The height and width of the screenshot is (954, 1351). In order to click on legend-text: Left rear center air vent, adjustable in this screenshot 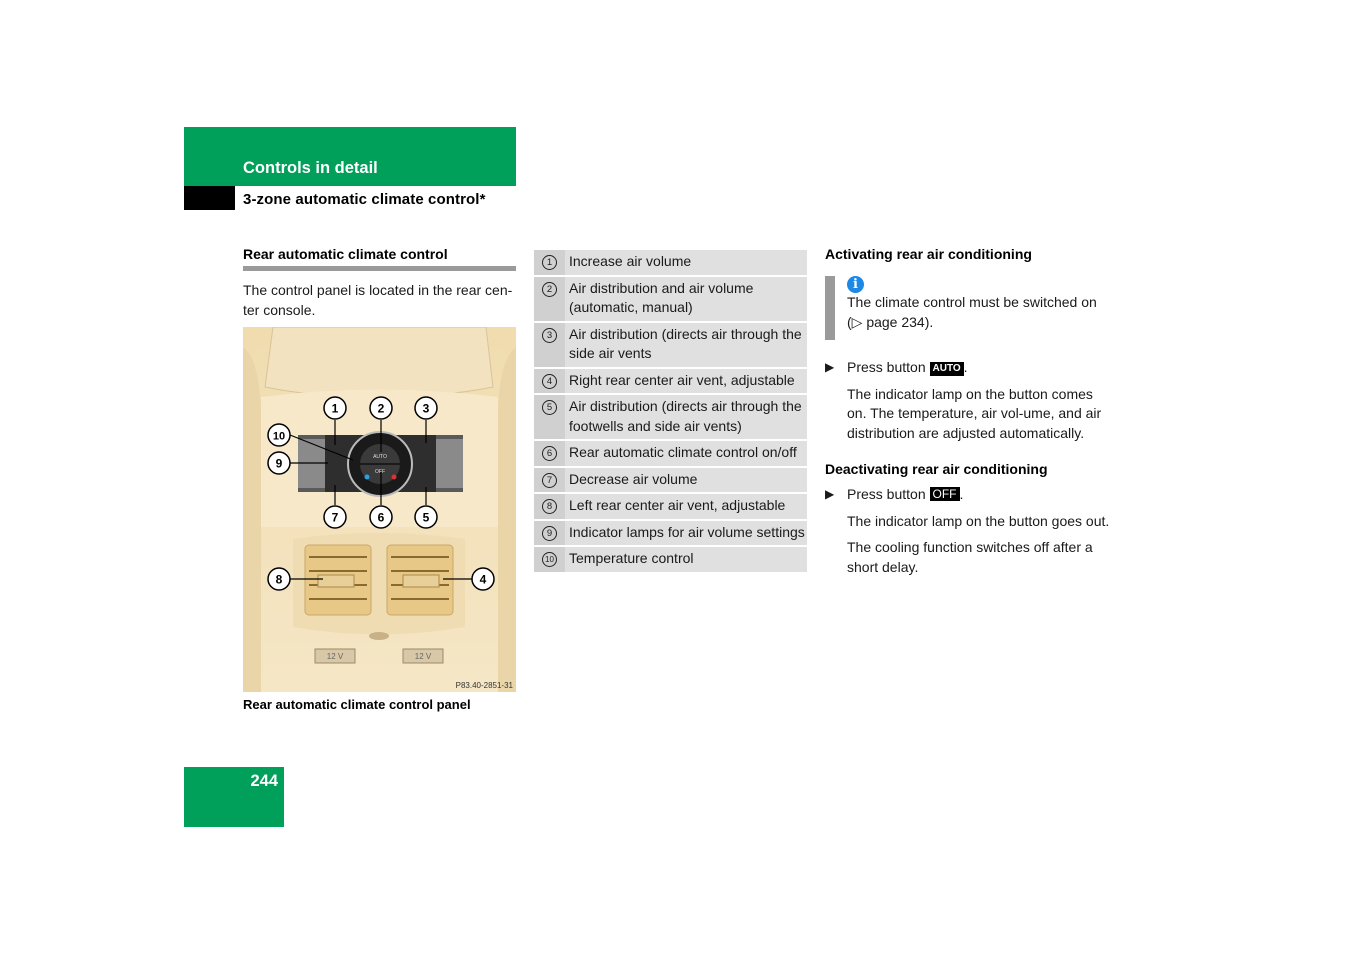, I will do `click(677, 505)`.